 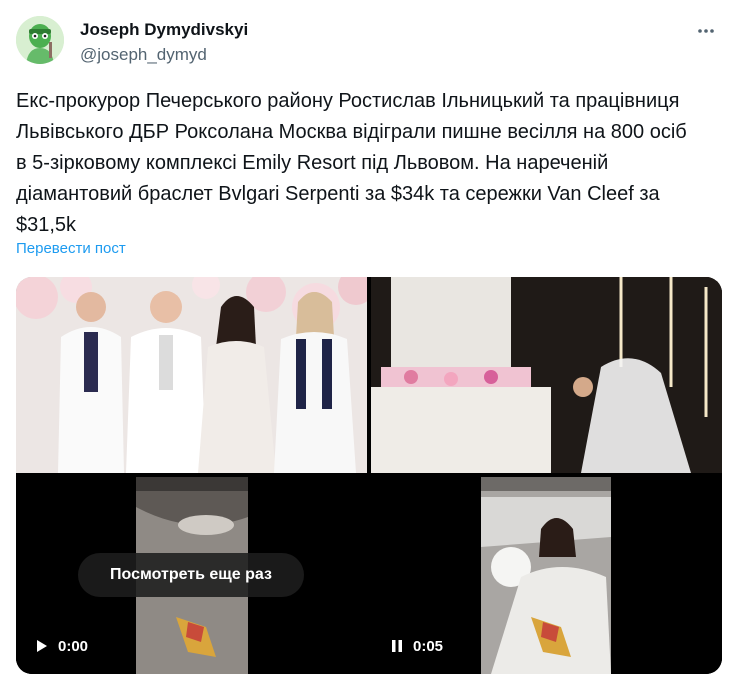 I want to click on more-options-button, so click(x=706, y=31).